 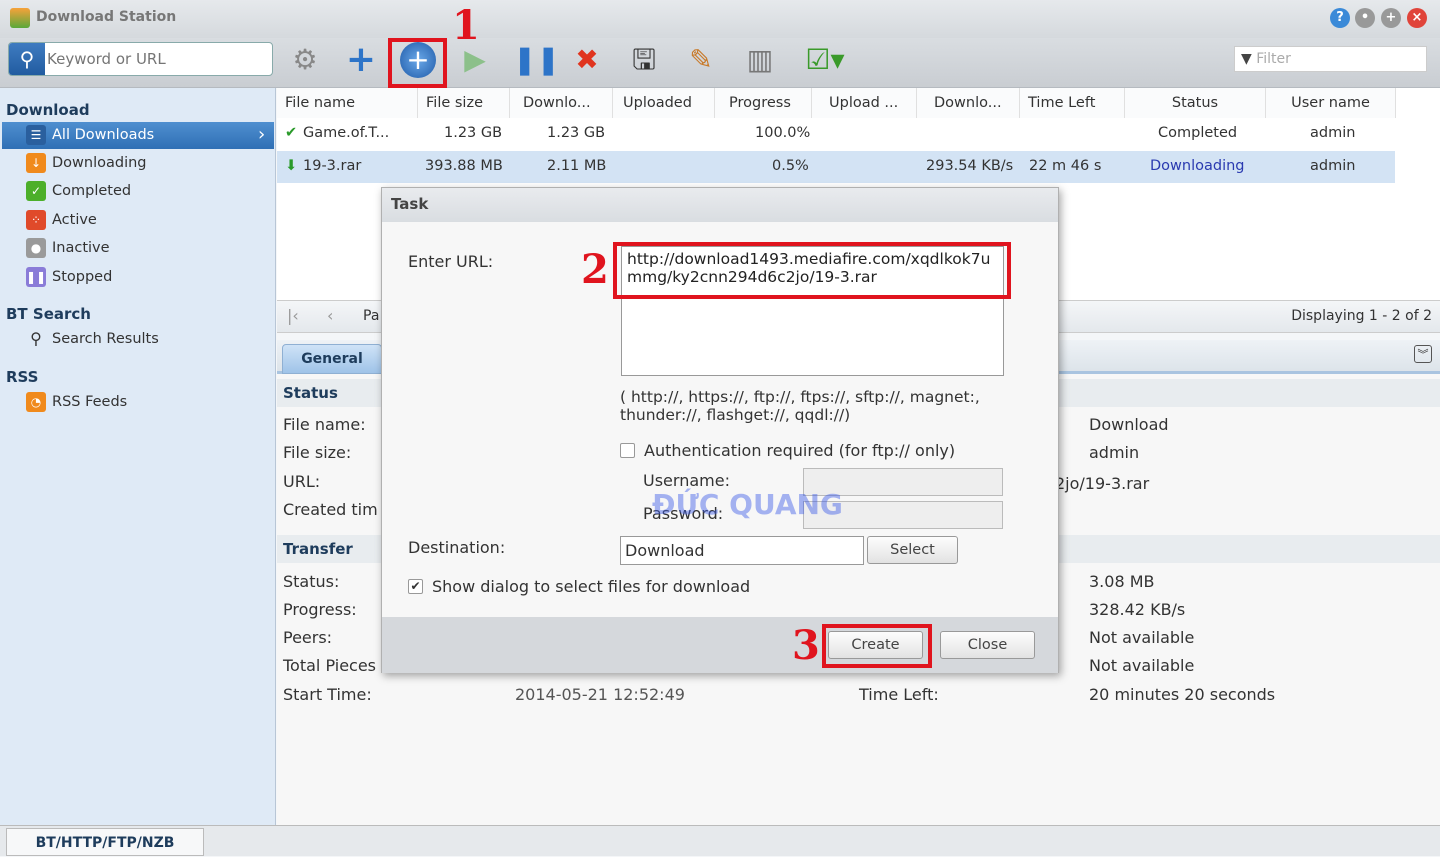 I want to click on clear-icon: ▥, so click(x=760, y=60).